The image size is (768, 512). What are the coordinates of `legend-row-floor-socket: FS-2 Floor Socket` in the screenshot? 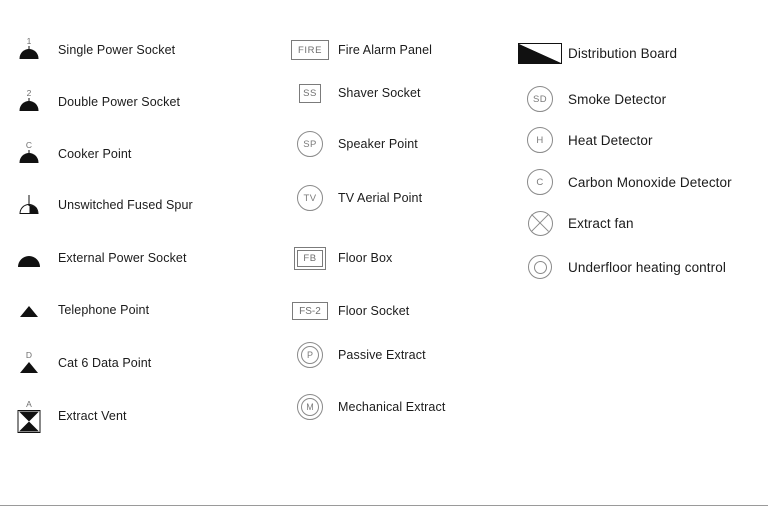 It's located at (345, 311).